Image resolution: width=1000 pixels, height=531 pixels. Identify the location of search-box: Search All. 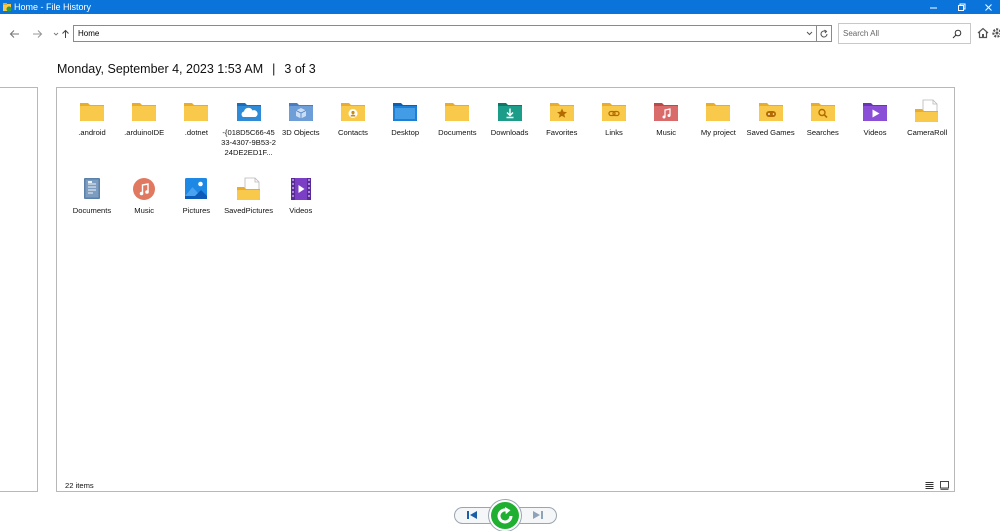
(904, 33).